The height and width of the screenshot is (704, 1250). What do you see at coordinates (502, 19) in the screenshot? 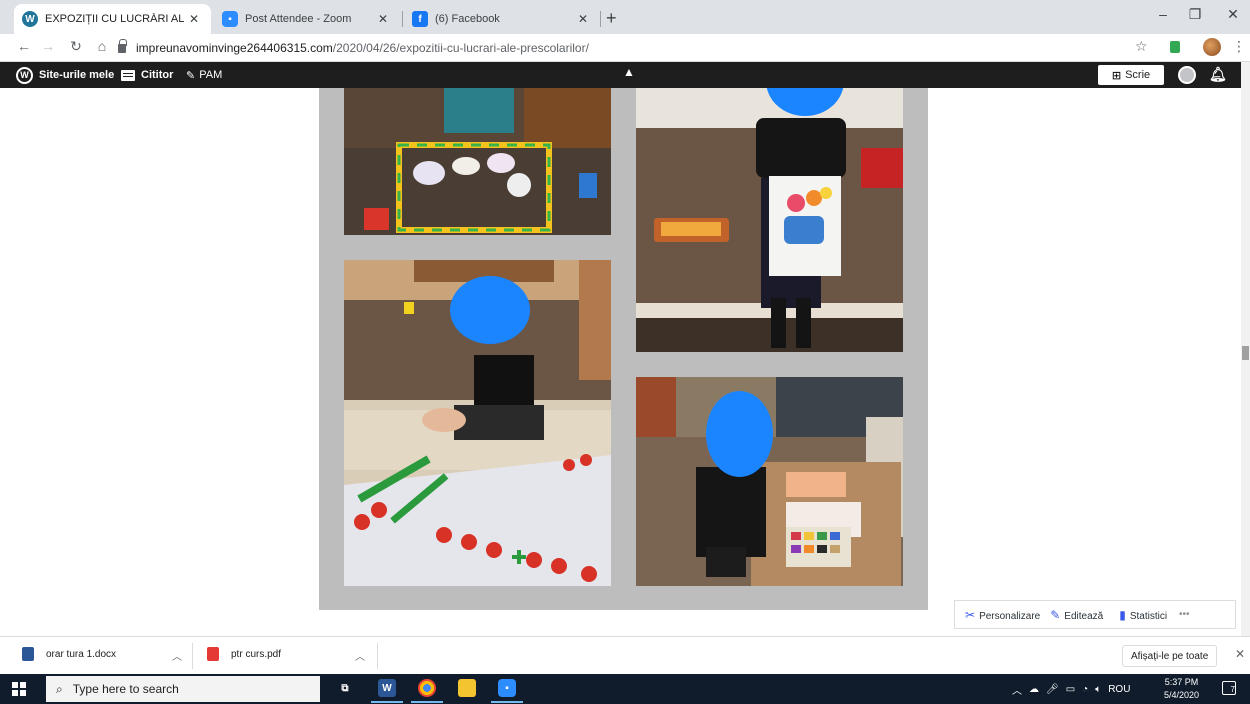
I see `tab-facebook: f (6) Facebook ✕` at bounding box center [502, 19].